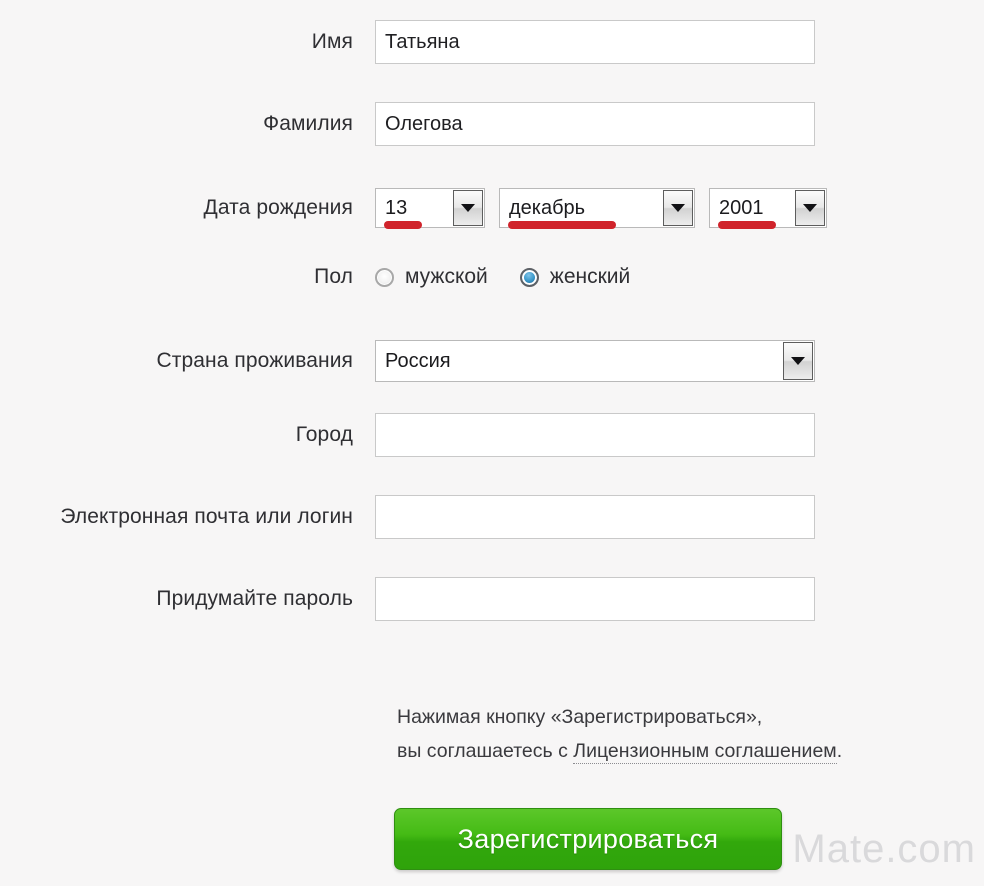  I want to click on birth-day-value: 13, so click(396, 207).